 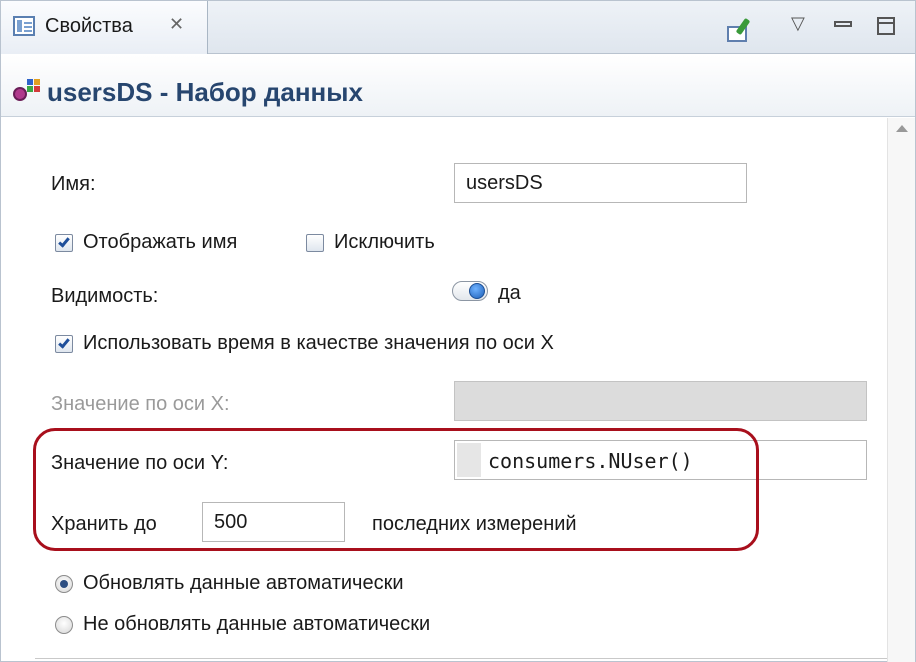 I want to click on close-icon: ✕, so click(x=176, y=24).